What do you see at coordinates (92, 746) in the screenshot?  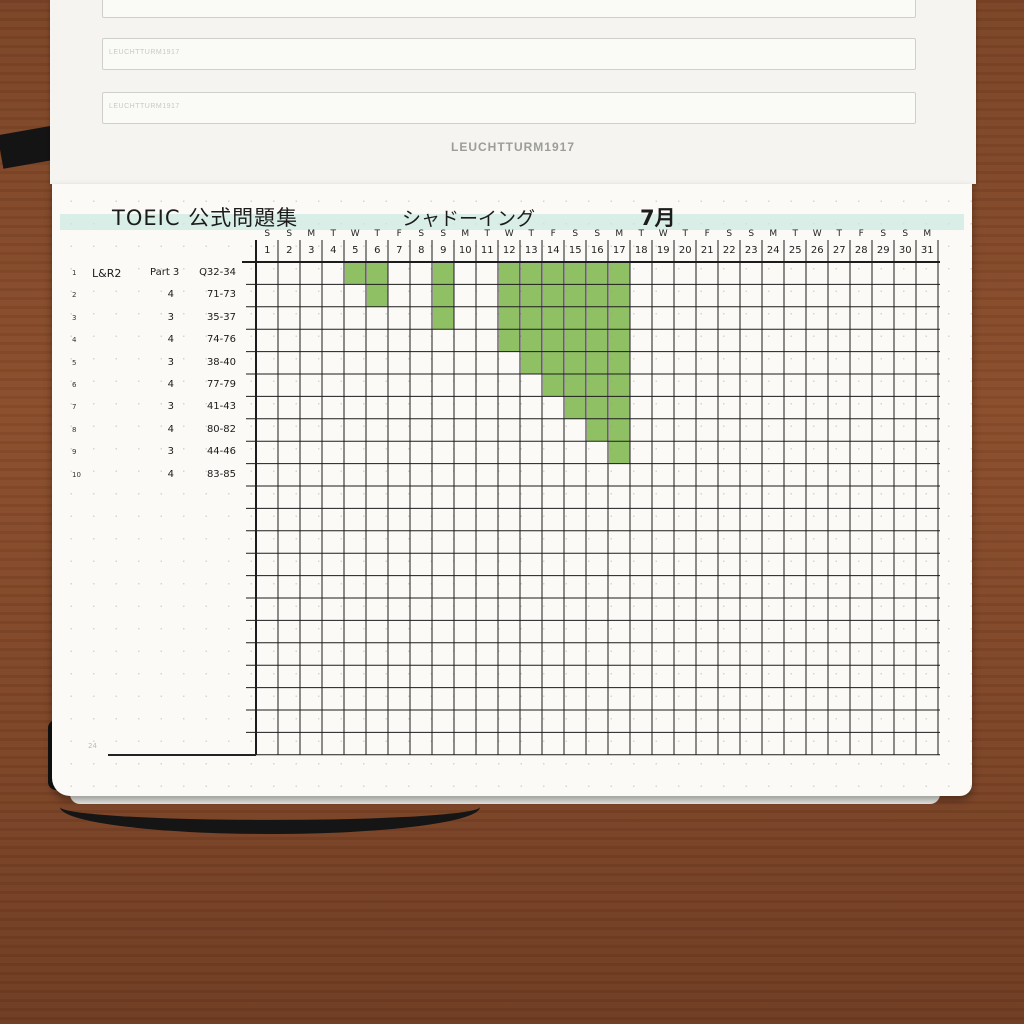 I see `page-number: 24` at bounding box center [92, 746].